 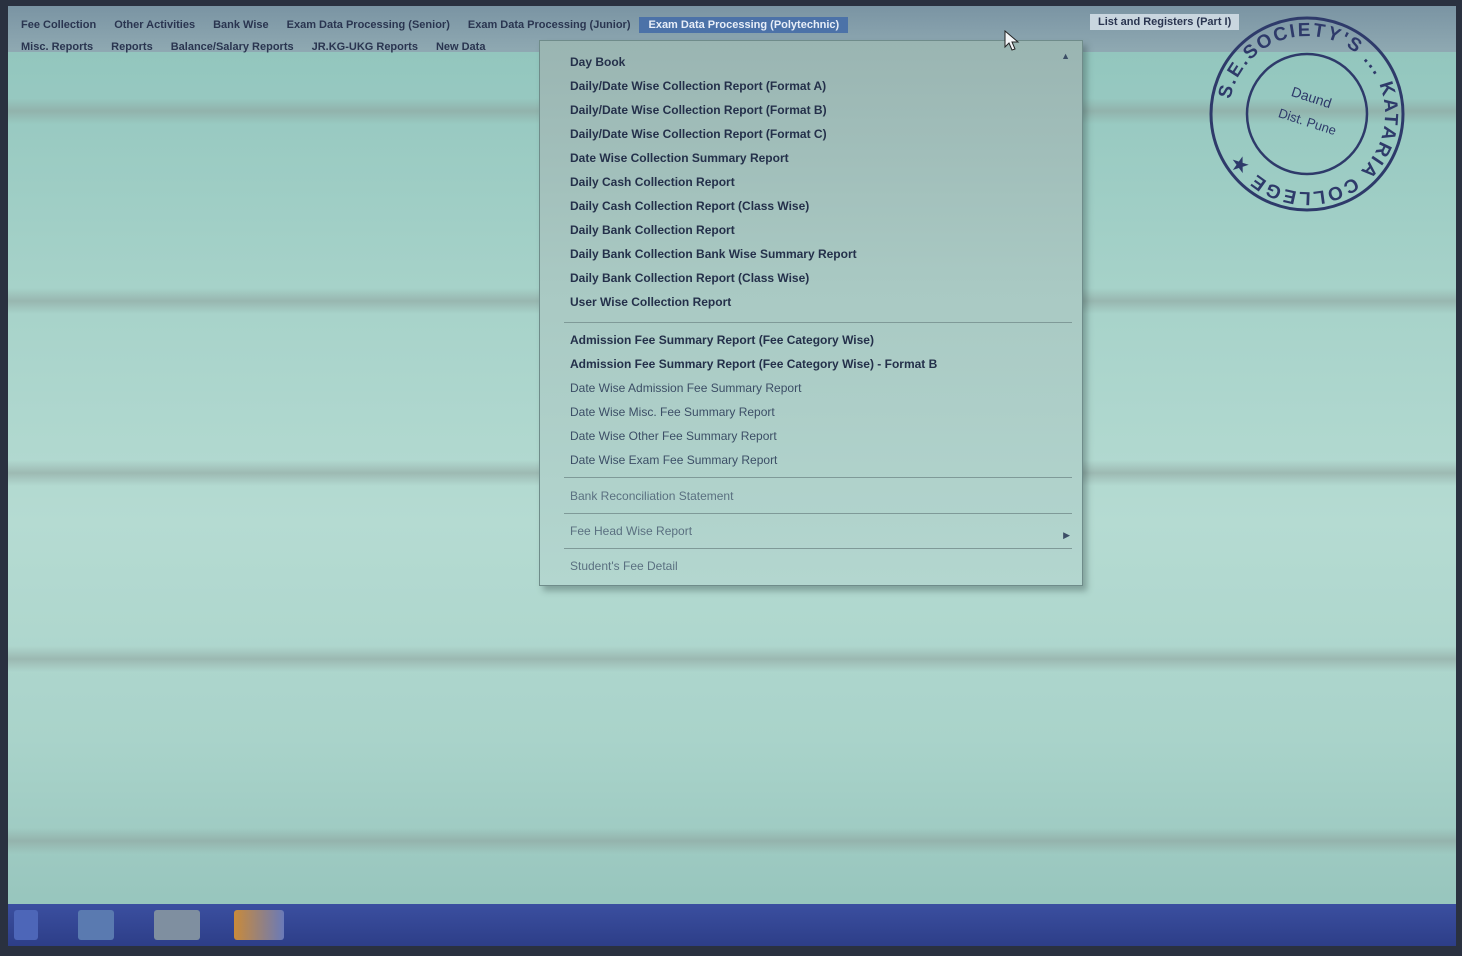 I want to click on submenu-arrow-icon: ▶, so click(x=1066, y=535).